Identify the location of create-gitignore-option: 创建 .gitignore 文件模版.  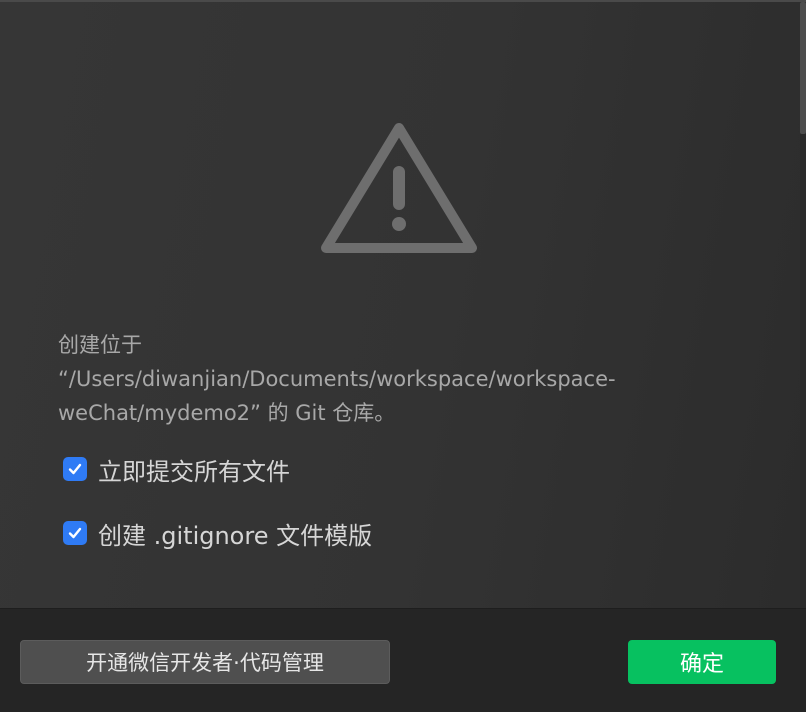
(217, 533).